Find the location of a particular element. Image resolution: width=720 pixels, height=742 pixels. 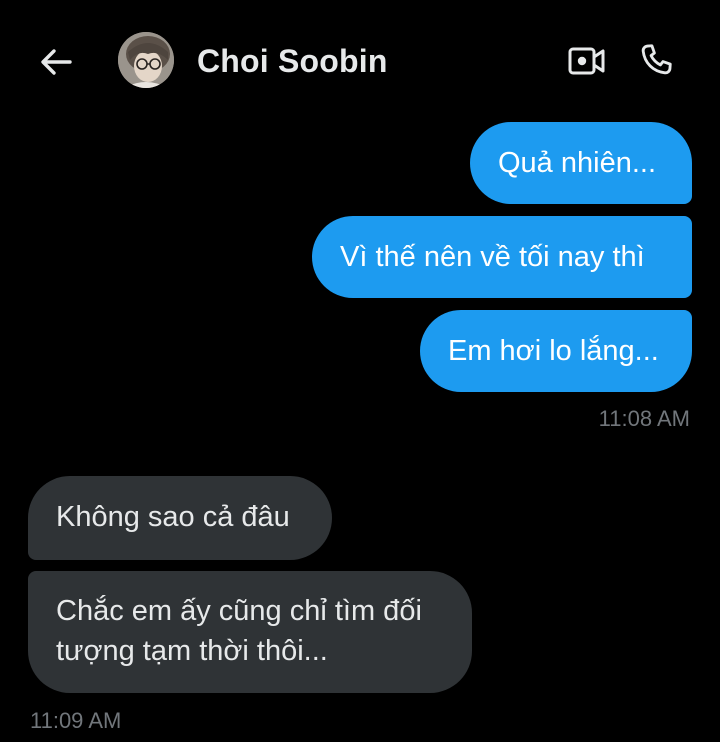

back-button is located at coordinates (56, 62).